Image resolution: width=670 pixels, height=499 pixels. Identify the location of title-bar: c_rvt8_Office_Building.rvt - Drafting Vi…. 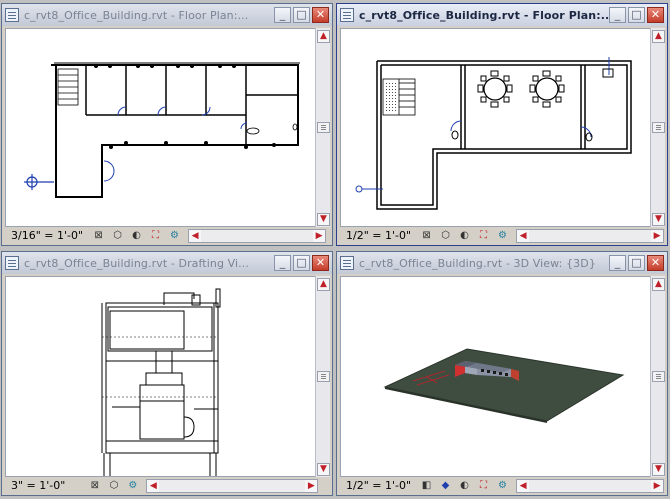
(167, 263).